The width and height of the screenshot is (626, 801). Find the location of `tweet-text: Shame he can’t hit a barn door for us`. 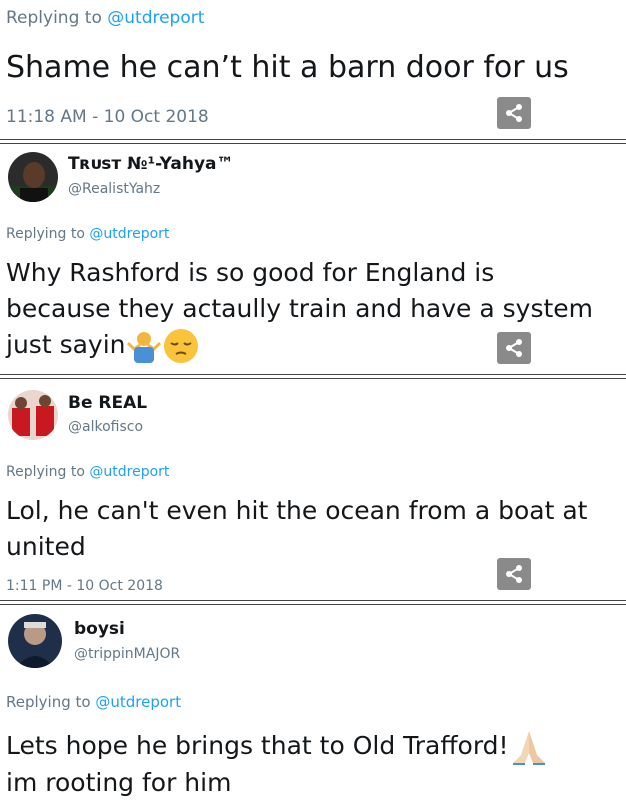

tweet-text: Shame he can’t hit a barn door for us is located at coordinates (287, 67).